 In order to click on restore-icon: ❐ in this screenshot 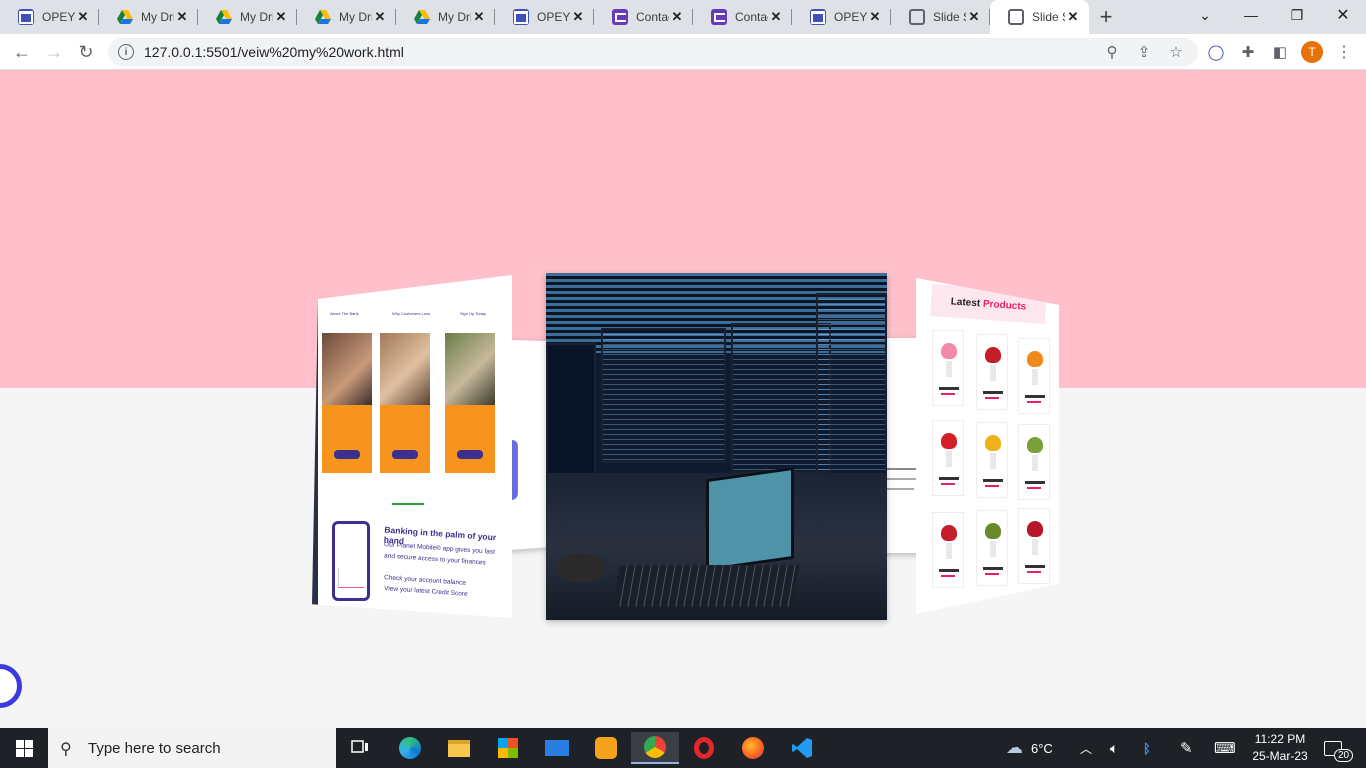, I will do `click(1297, 15)`.